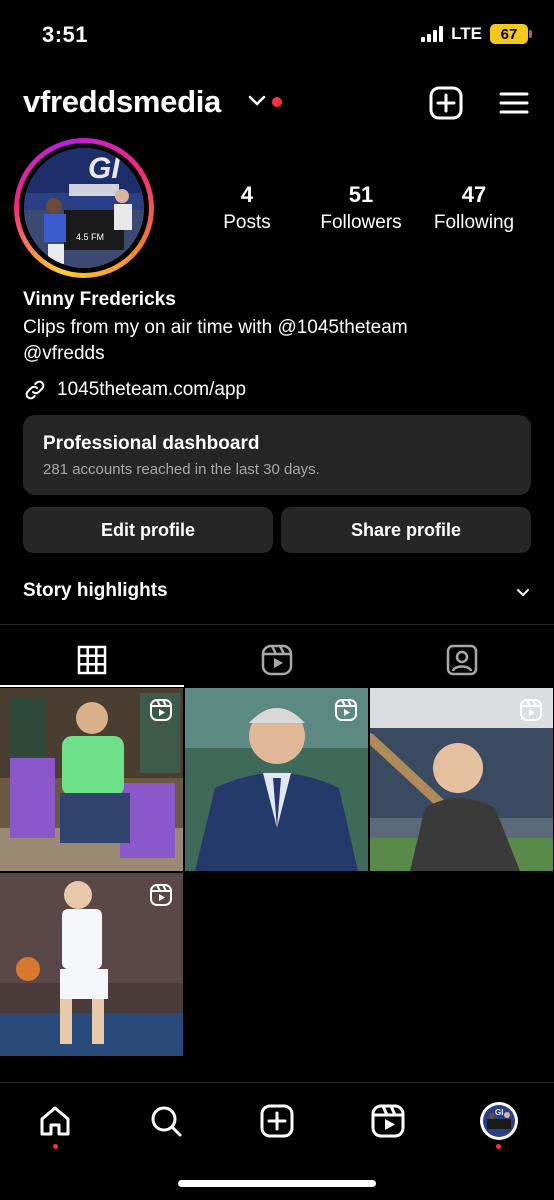  What do you see at coordinates (361, 194) in the screenshot?
I see `followers-count: 51` at bounding box center [361, 194].